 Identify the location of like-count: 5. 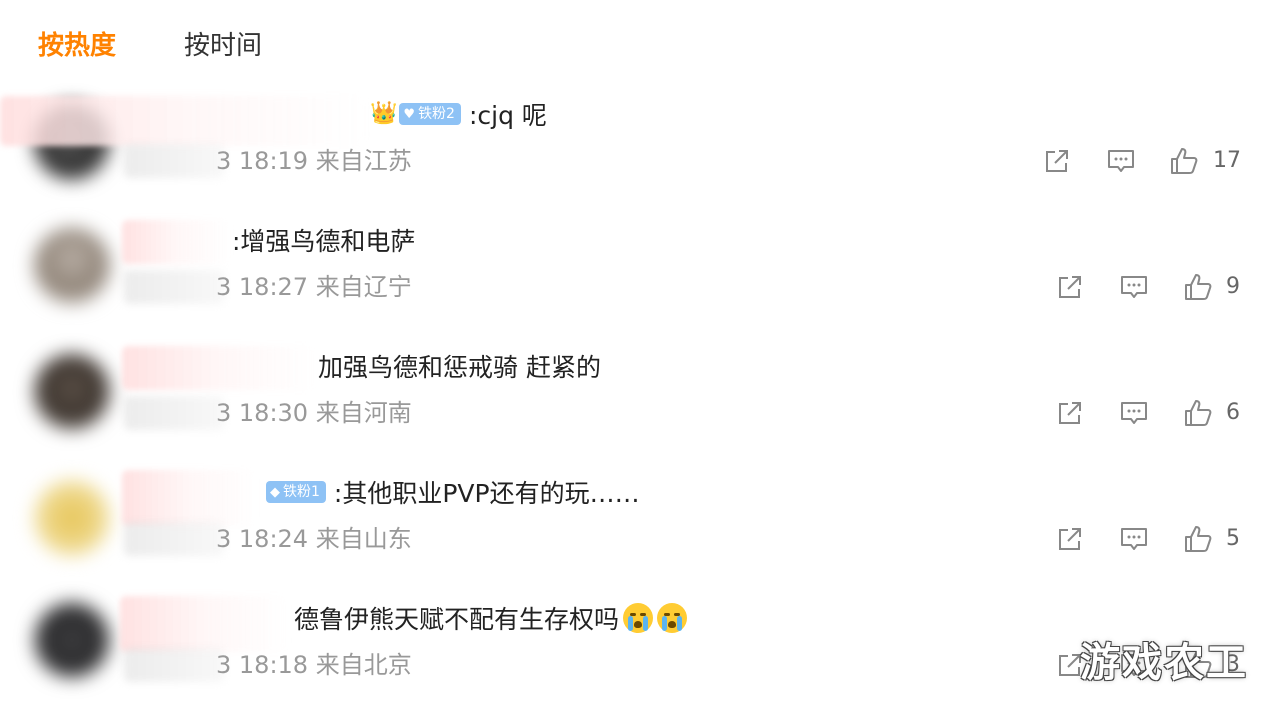
(1233, 538).